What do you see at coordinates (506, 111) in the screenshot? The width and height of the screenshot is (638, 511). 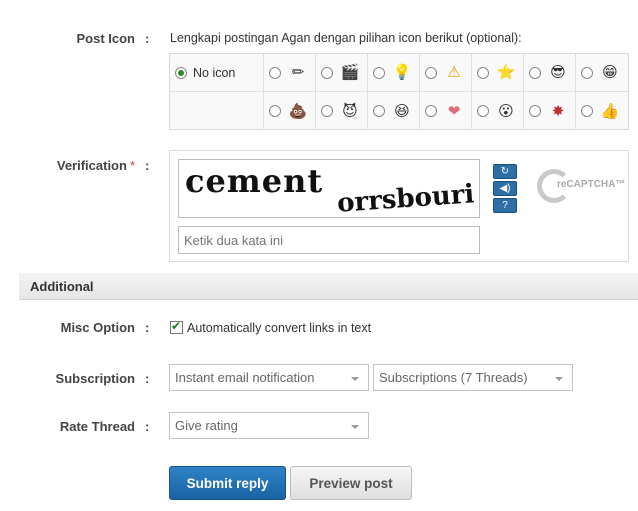 I see `shocked-face-icon: 😮` at bounding box center [506, 111].